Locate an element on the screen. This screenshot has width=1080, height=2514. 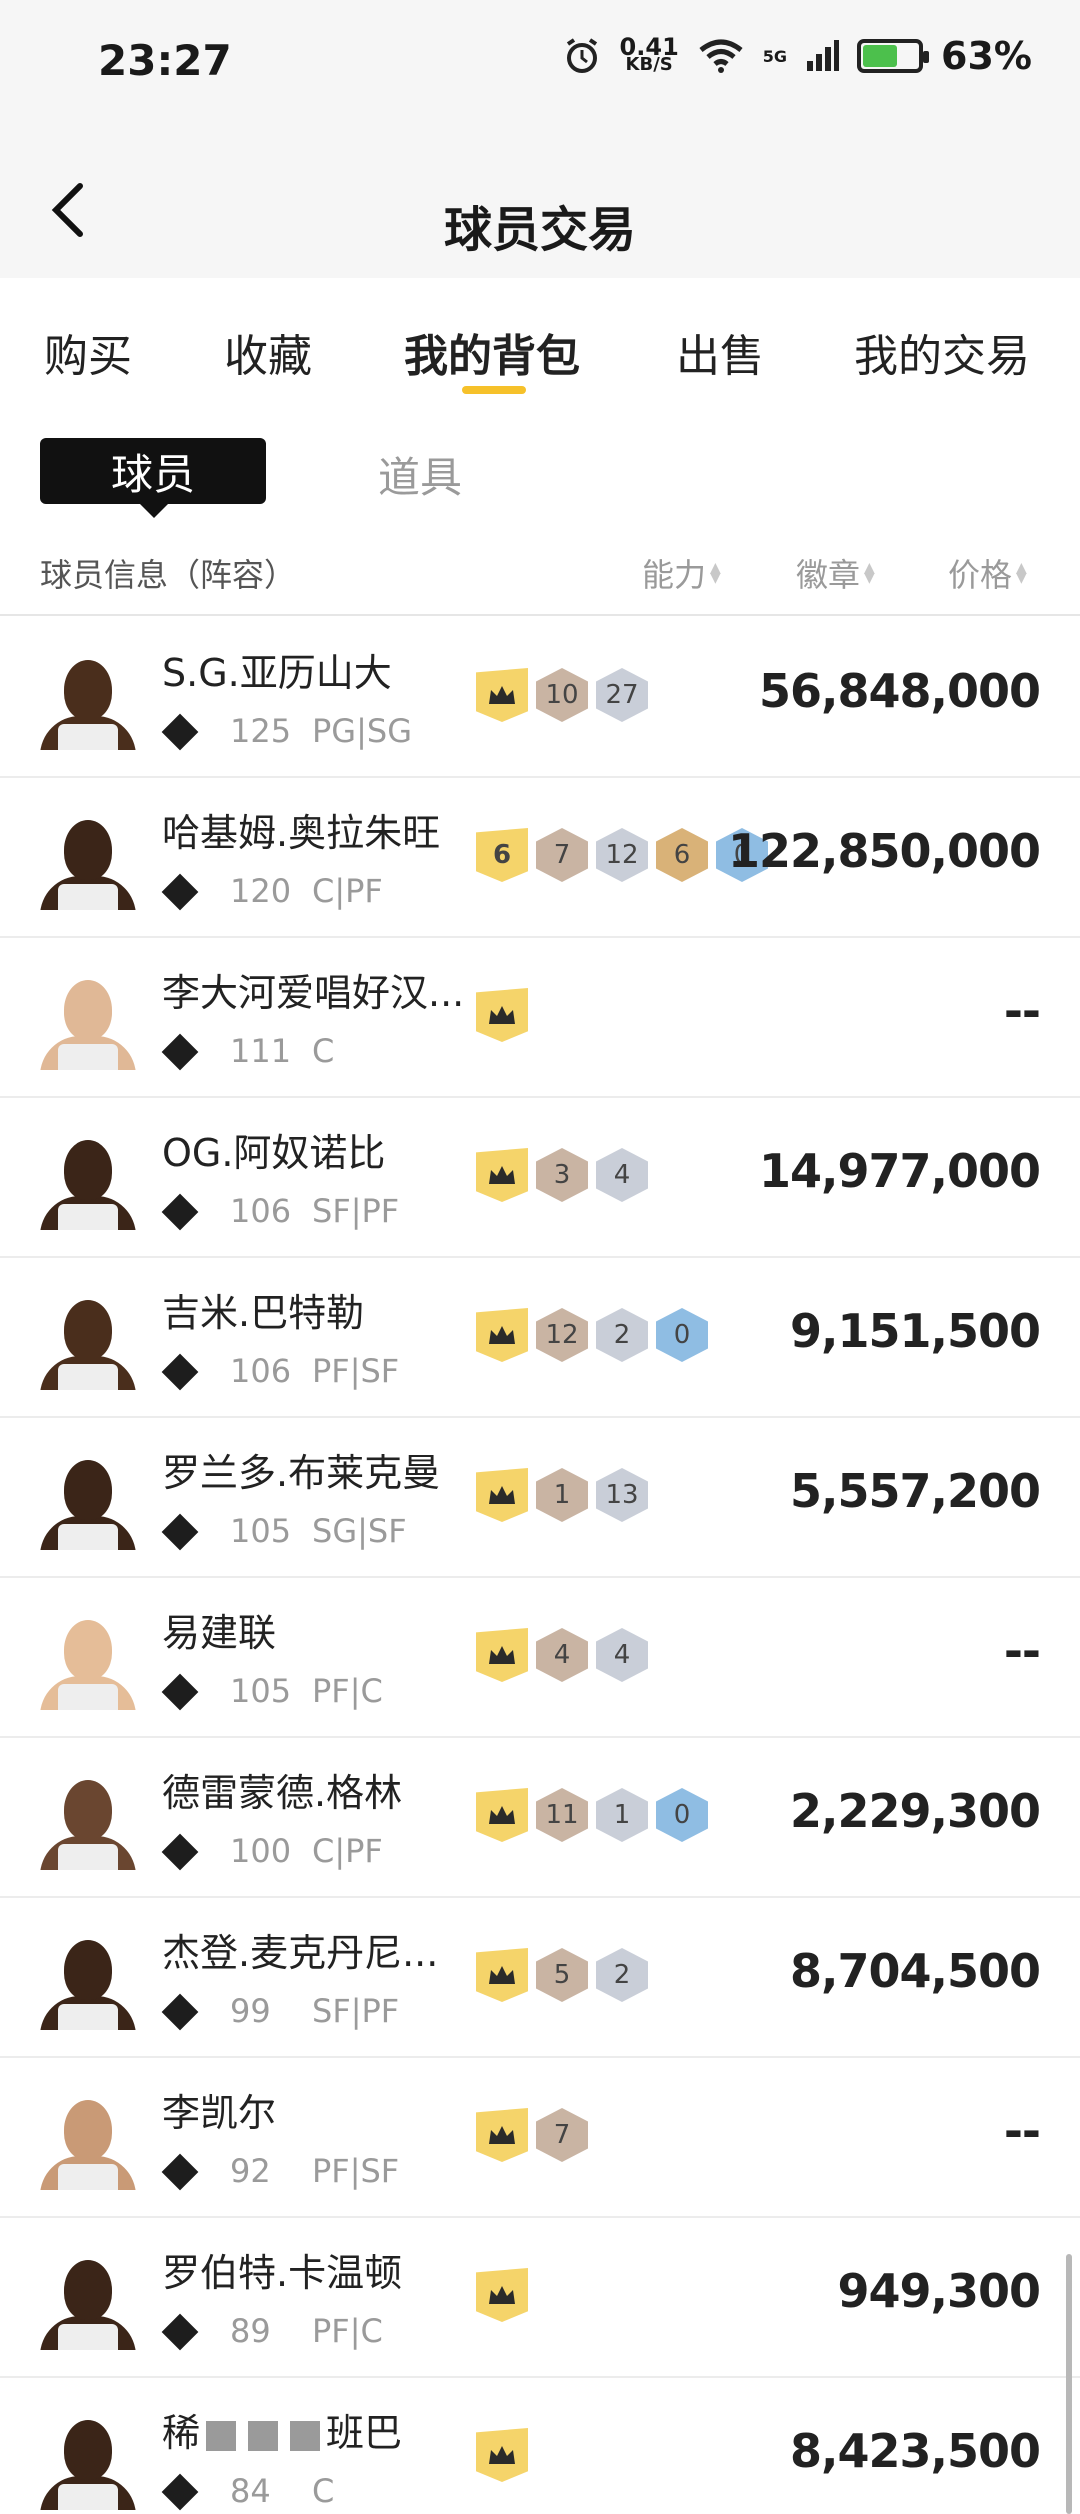
player-name: 罗兰多.布莱克曼 is located at coordinates (301, 1473).